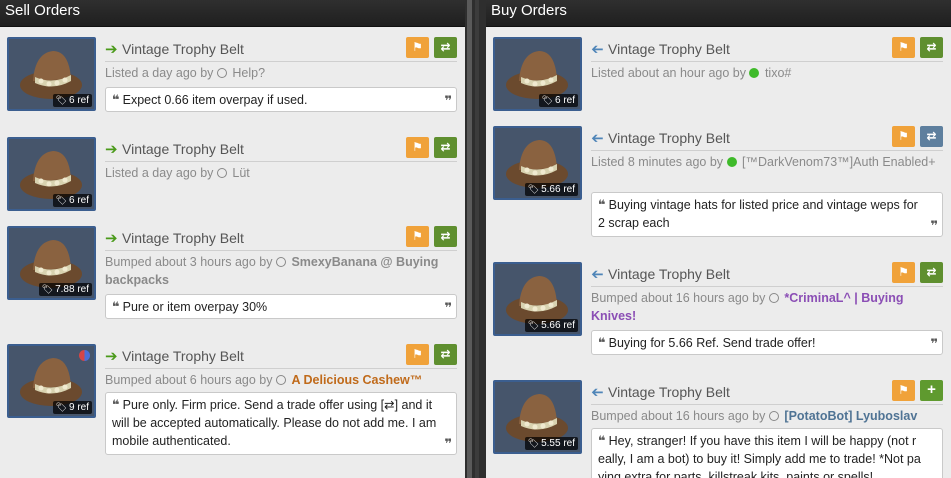 Image resolution: width=951 pixels, height=478 pixels. I want to click on listing-meta: Listed about an hour ago by tixo#, so click(691, 73).